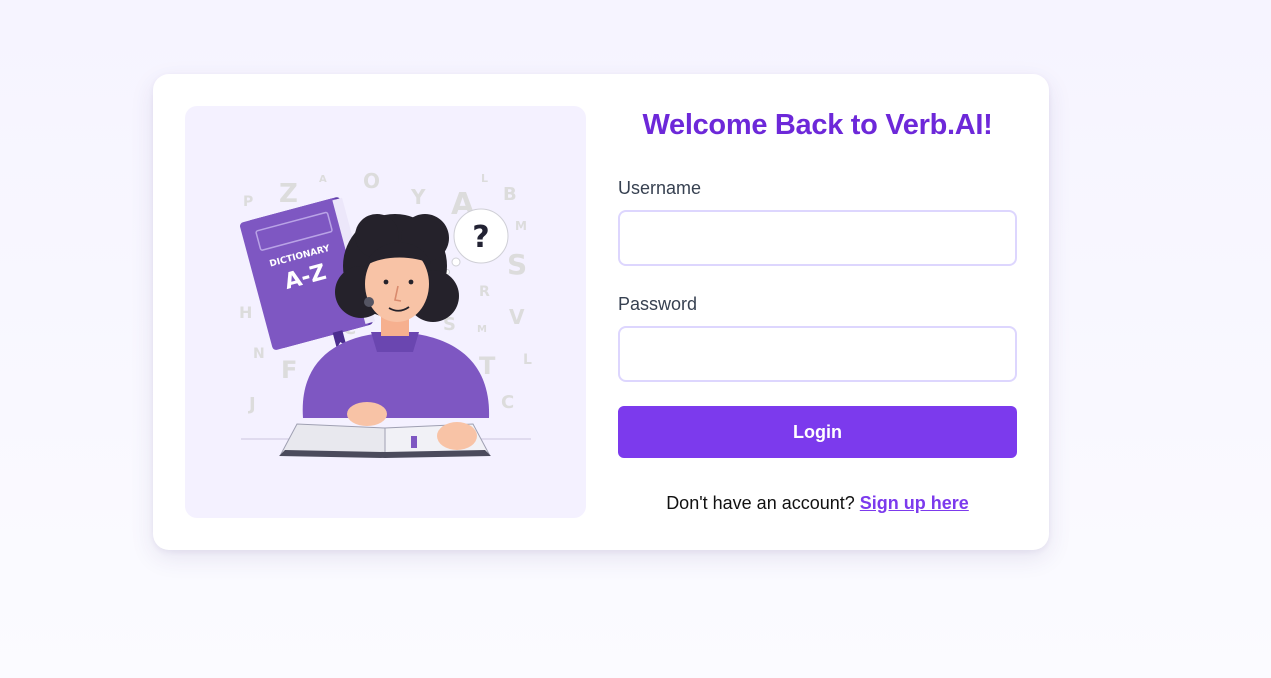  Describe the element at coordinates (289, 370) in the screenshot. I see `floating-letter: F` at that location.